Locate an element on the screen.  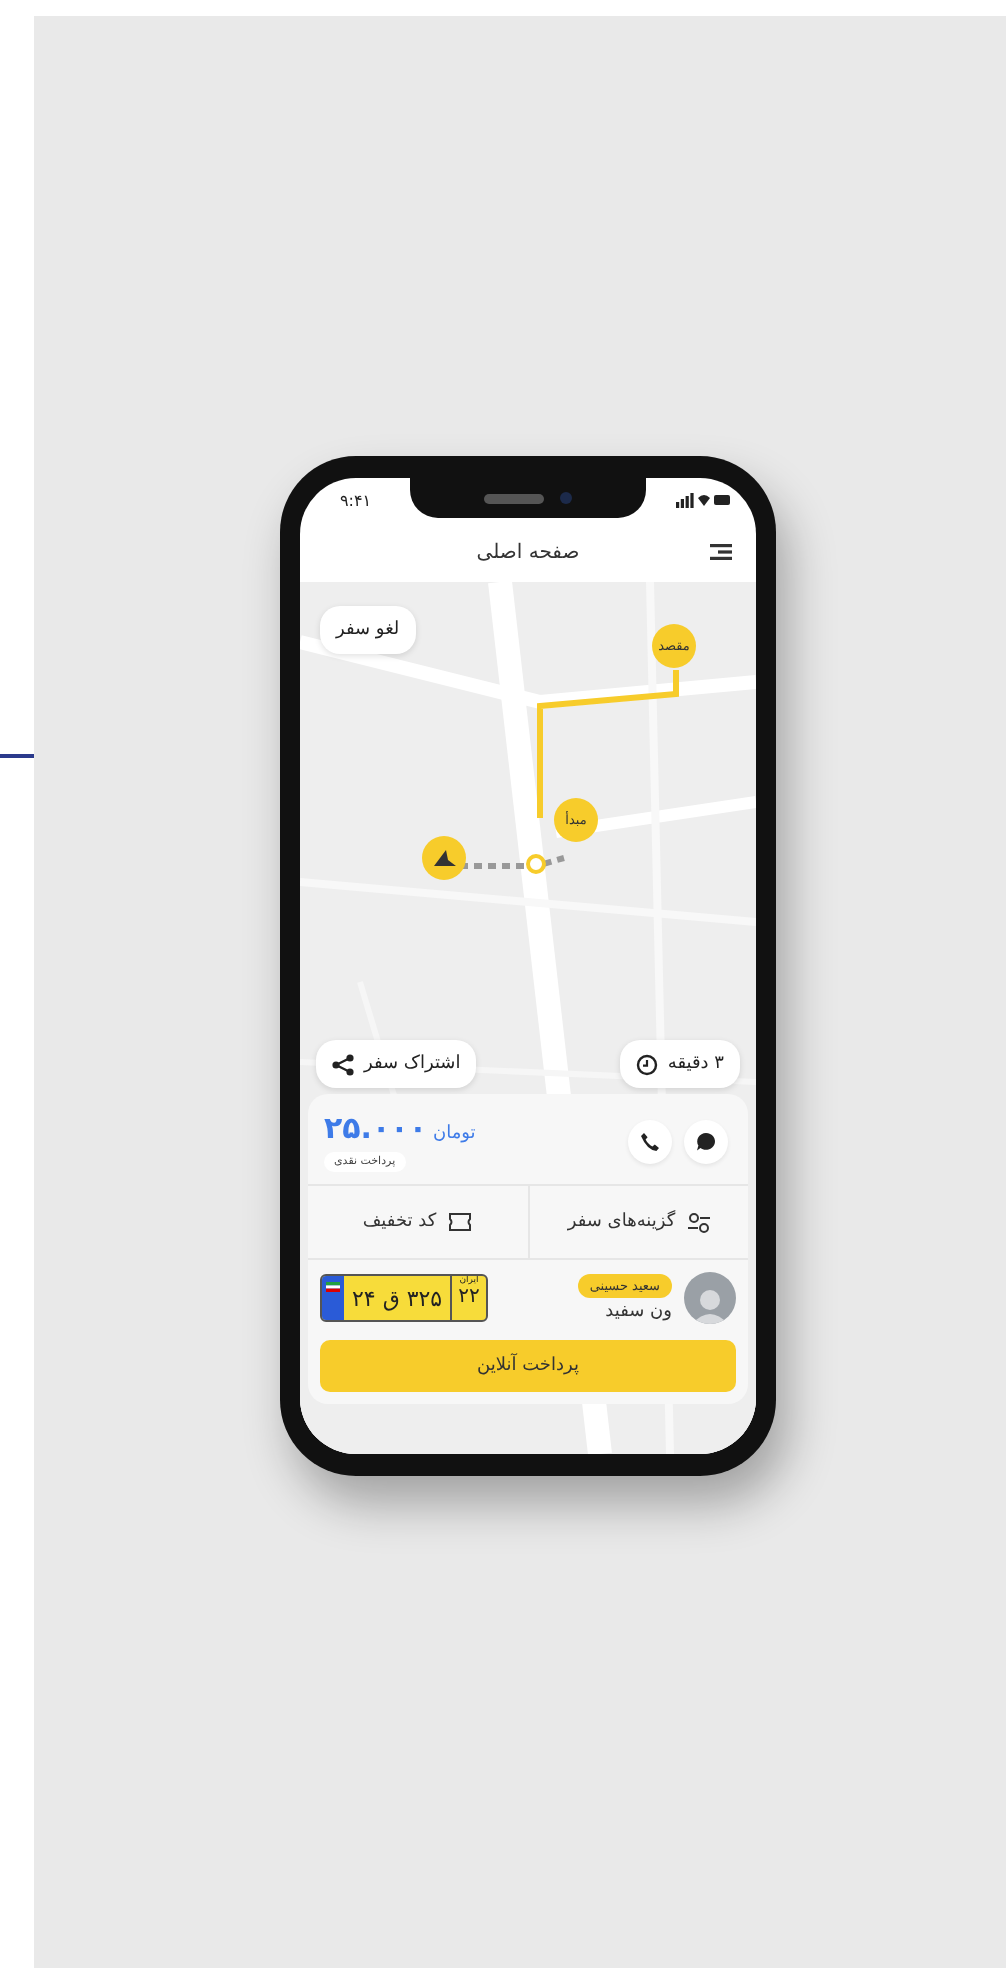
phone-icon is located at coordinates (650, 1141).